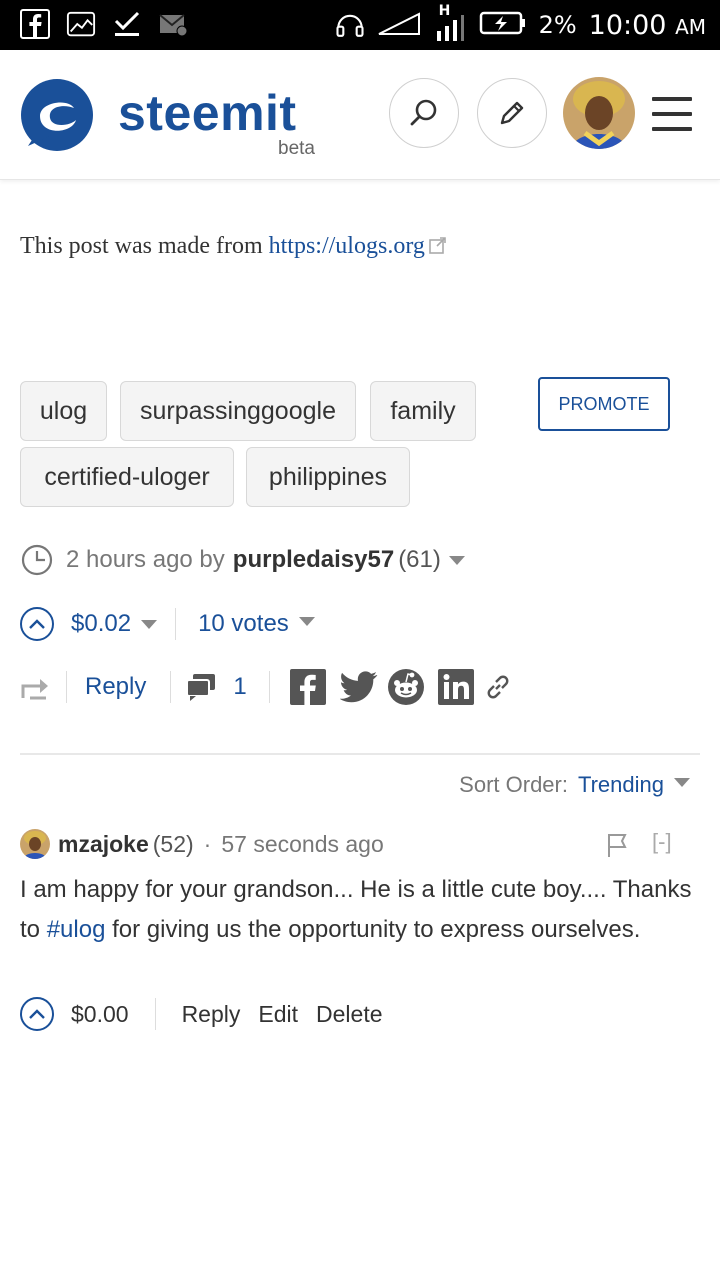 This screenshot has width=720, height=1280. I want to click on ulog-hashtag-link: #ulog, so click(76, 929).